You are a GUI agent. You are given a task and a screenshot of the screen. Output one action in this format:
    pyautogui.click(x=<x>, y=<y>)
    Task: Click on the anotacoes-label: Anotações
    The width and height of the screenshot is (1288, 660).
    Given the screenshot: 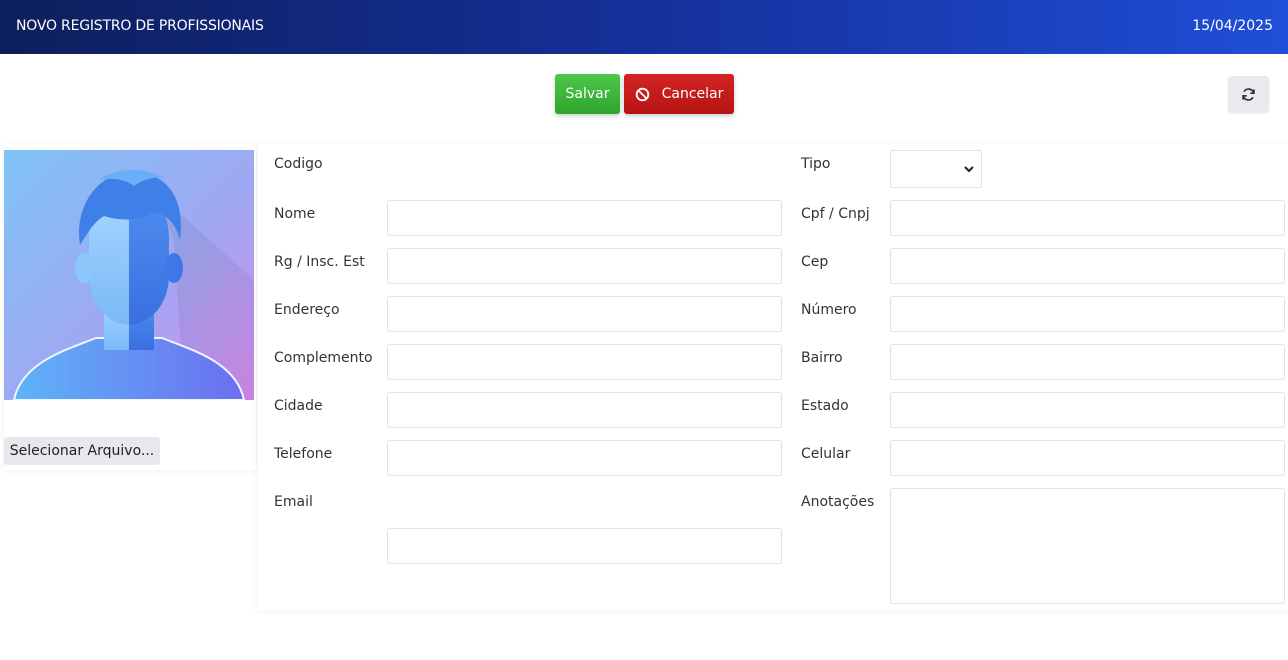 What is the action you would take?
    pyautogui.click(x=838, y=502)
    